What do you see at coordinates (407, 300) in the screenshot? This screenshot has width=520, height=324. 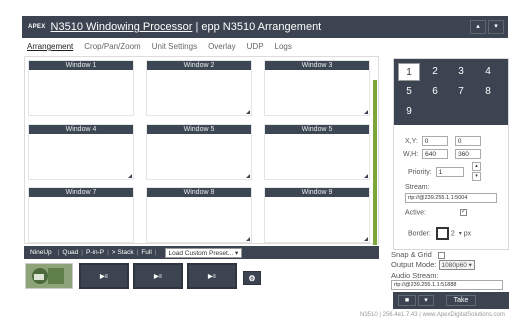 I see `stop-button: ■` at bounding box center [407, 300].